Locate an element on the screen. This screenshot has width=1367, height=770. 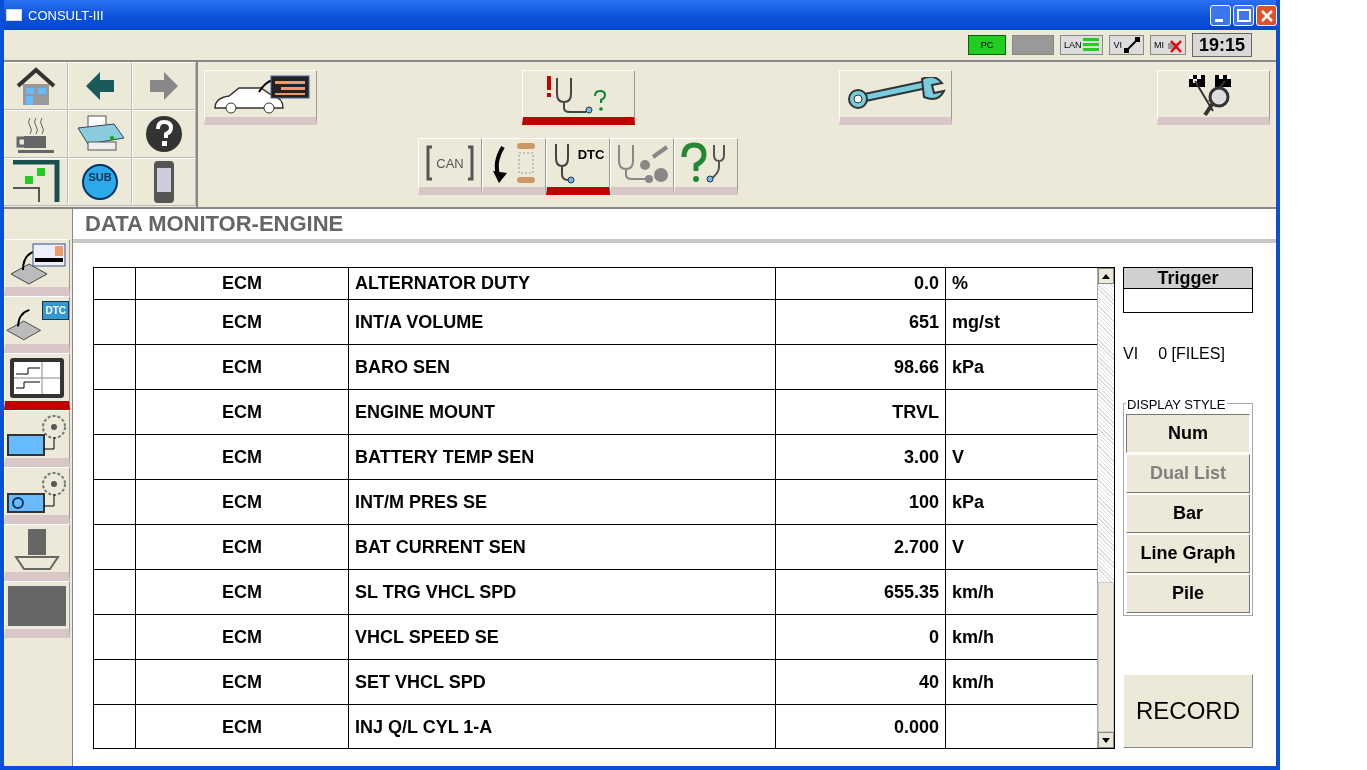
close-button is located at coordinates (1266, 15).